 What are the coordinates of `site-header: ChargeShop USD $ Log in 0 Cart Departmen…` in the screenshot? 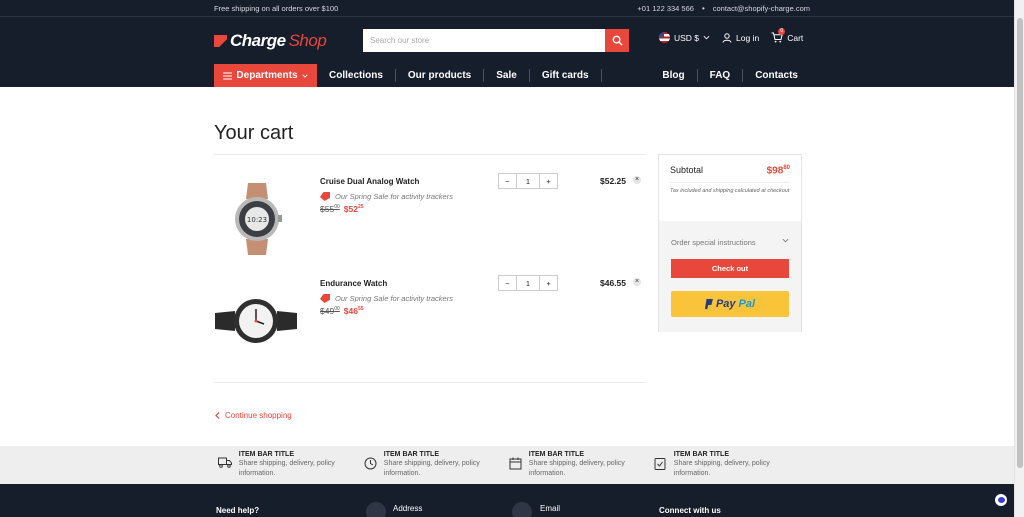 It's located at (512, 52).